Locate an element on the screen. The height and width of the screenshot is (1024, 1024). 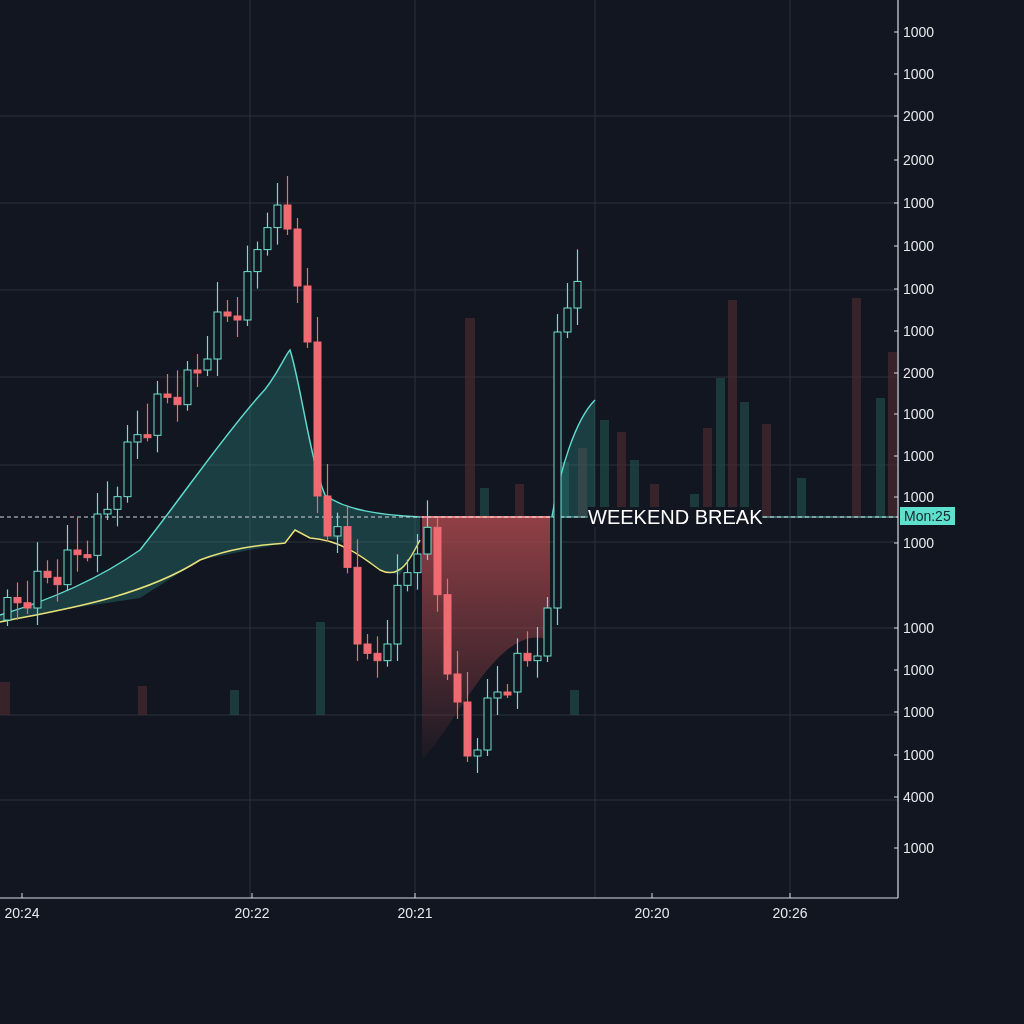
time-axis-label: 20:22 is located at coordinates (252, 913).